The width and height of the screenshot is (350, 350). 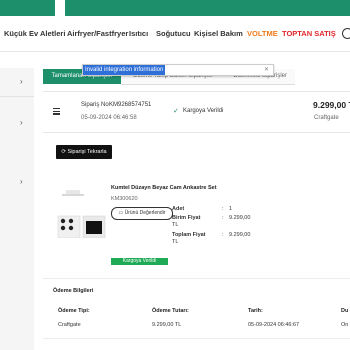 I want to click on reorder-button: ⟳ Siparişi Tekrarla, so click(x=84, y=152).